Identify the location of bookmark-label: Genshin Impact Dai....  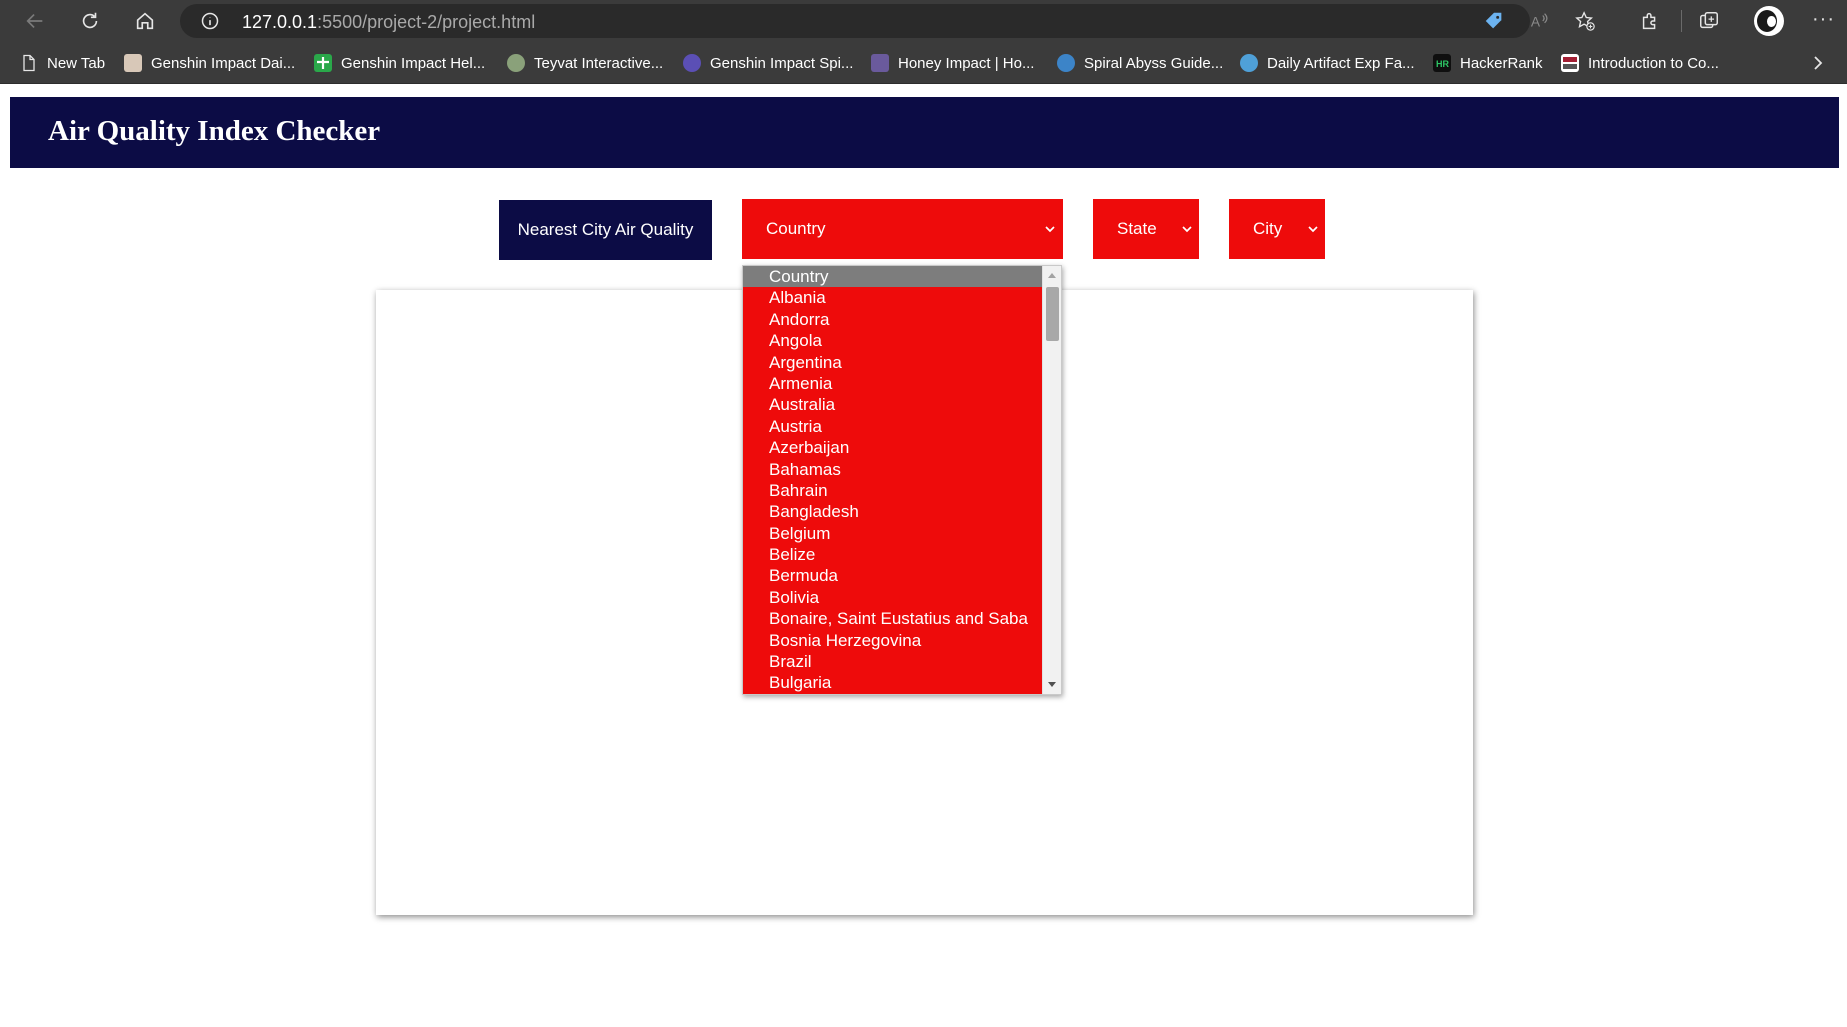
(223, 63).